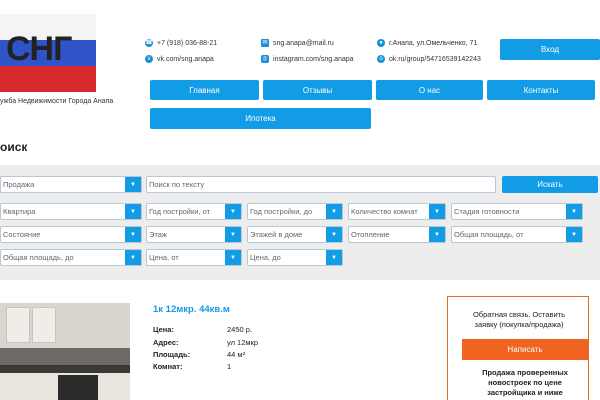 The width and height of the screenshot is (600, 400). Describe the element at coordinates (433, 43) in the screenshot. I see `contact-address-text: г.Анапа, ул.Омельченко, 71` at that location.